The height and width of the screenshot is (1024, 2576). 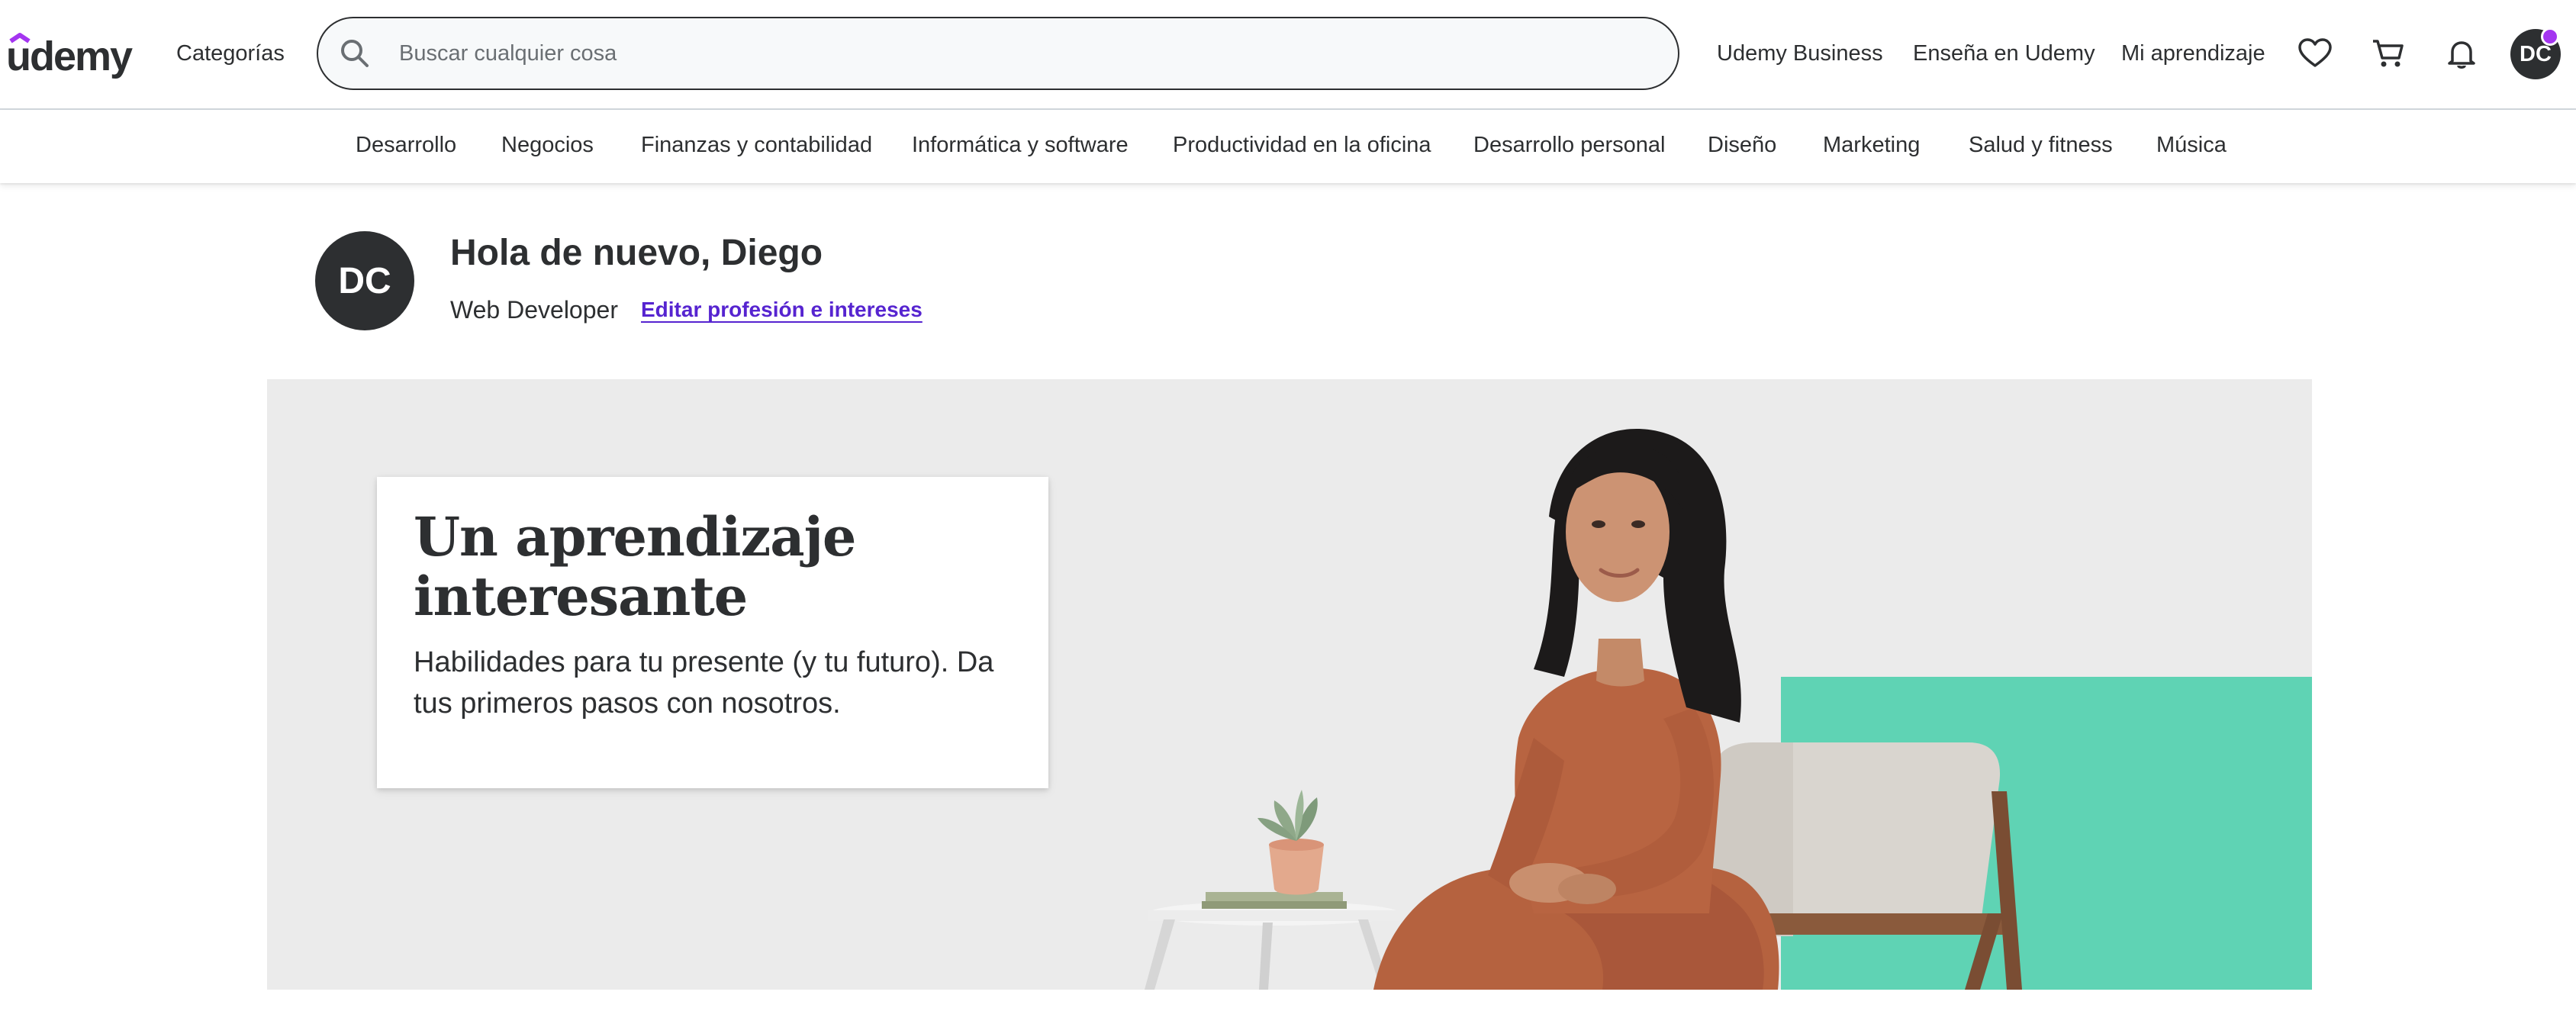 I want to click on svg-text: udemy, so click(x=69, y=56).